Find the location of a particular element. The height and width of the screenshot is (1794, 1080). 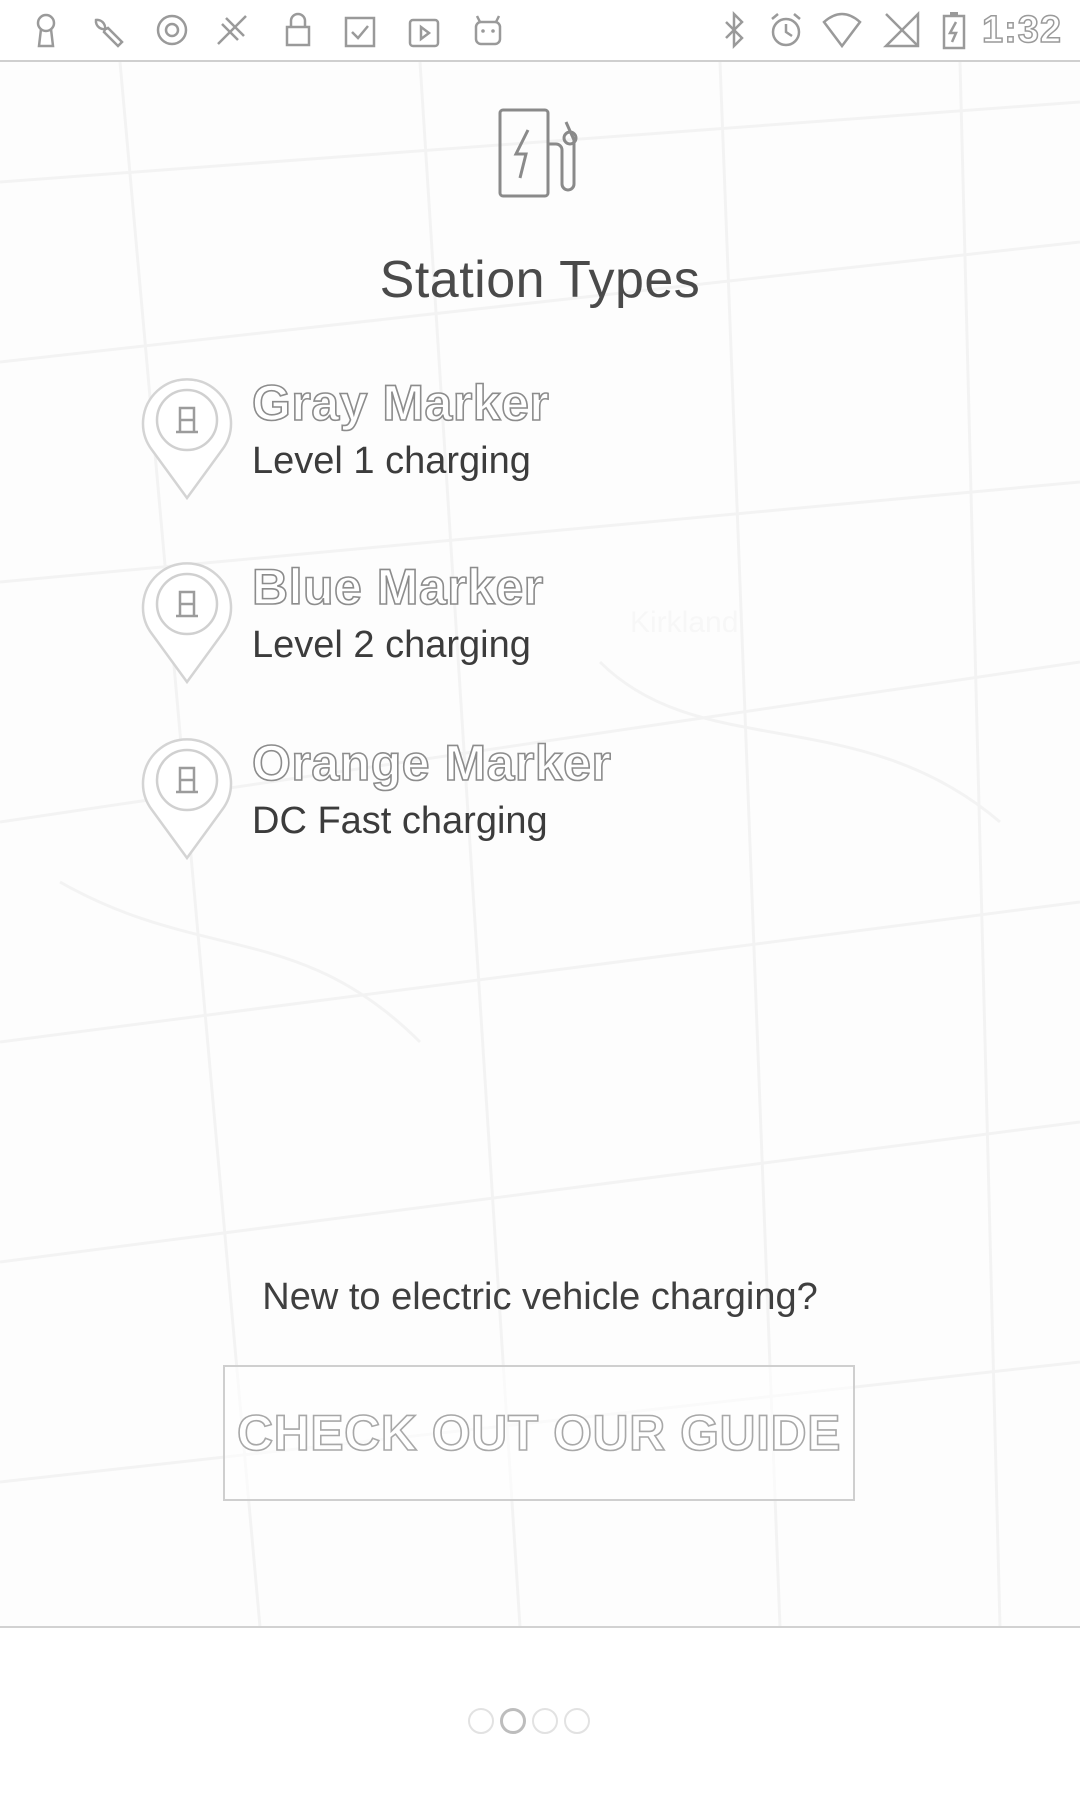

wrench-icon is located at coordinates (108, 30).